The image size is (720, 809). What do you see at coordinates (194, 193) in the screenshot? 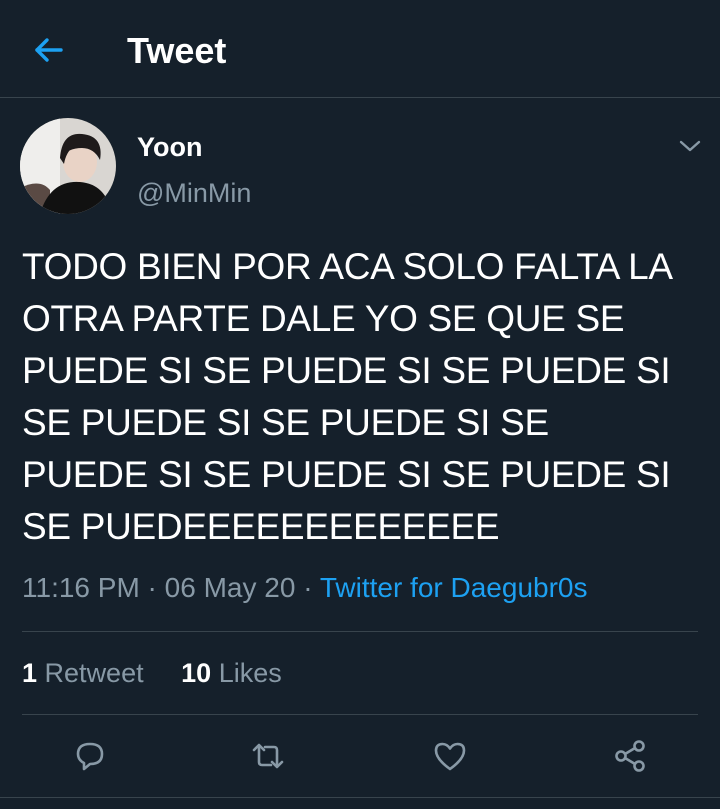
I see `author-username: @MinMin` at bounding box center [194, 193].